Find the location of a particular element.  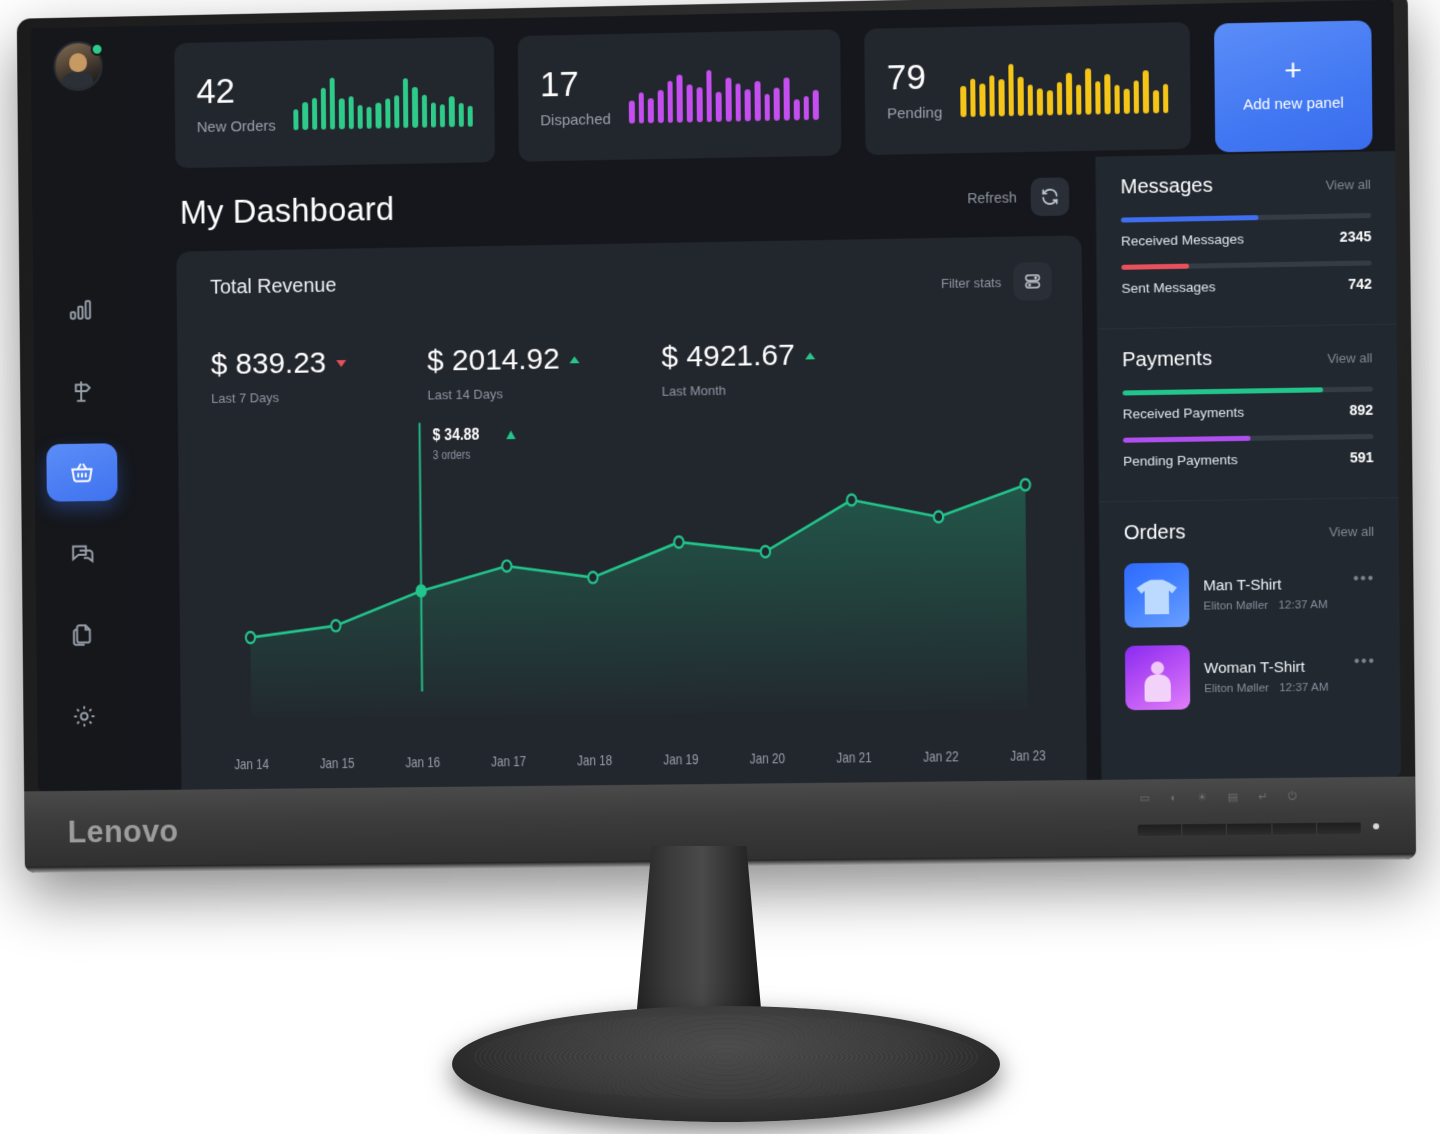

osd-controls: ▭ ◐ ☀ ▤ ↵ ⏻ is located at coordinates (1255, 816).